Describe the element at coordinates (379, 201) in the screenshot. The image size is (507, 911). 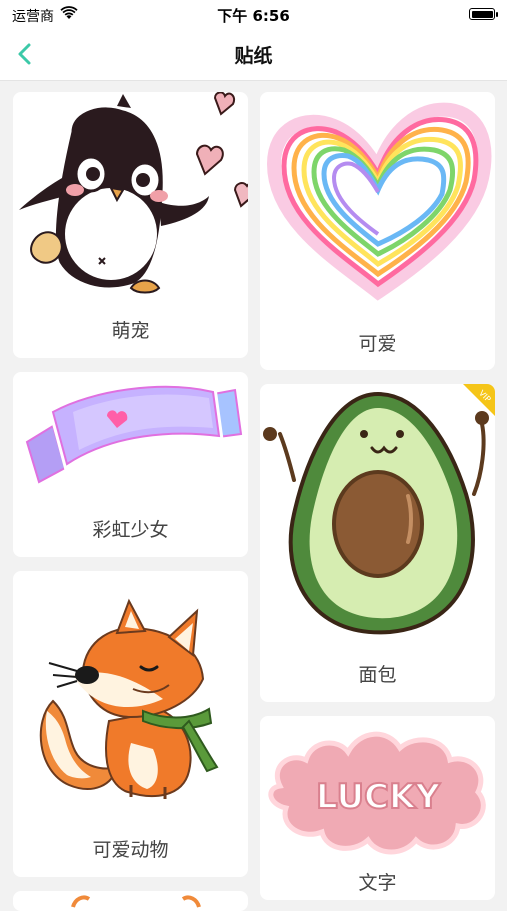
I see `rainbow-heart-sticker-image` at that location.